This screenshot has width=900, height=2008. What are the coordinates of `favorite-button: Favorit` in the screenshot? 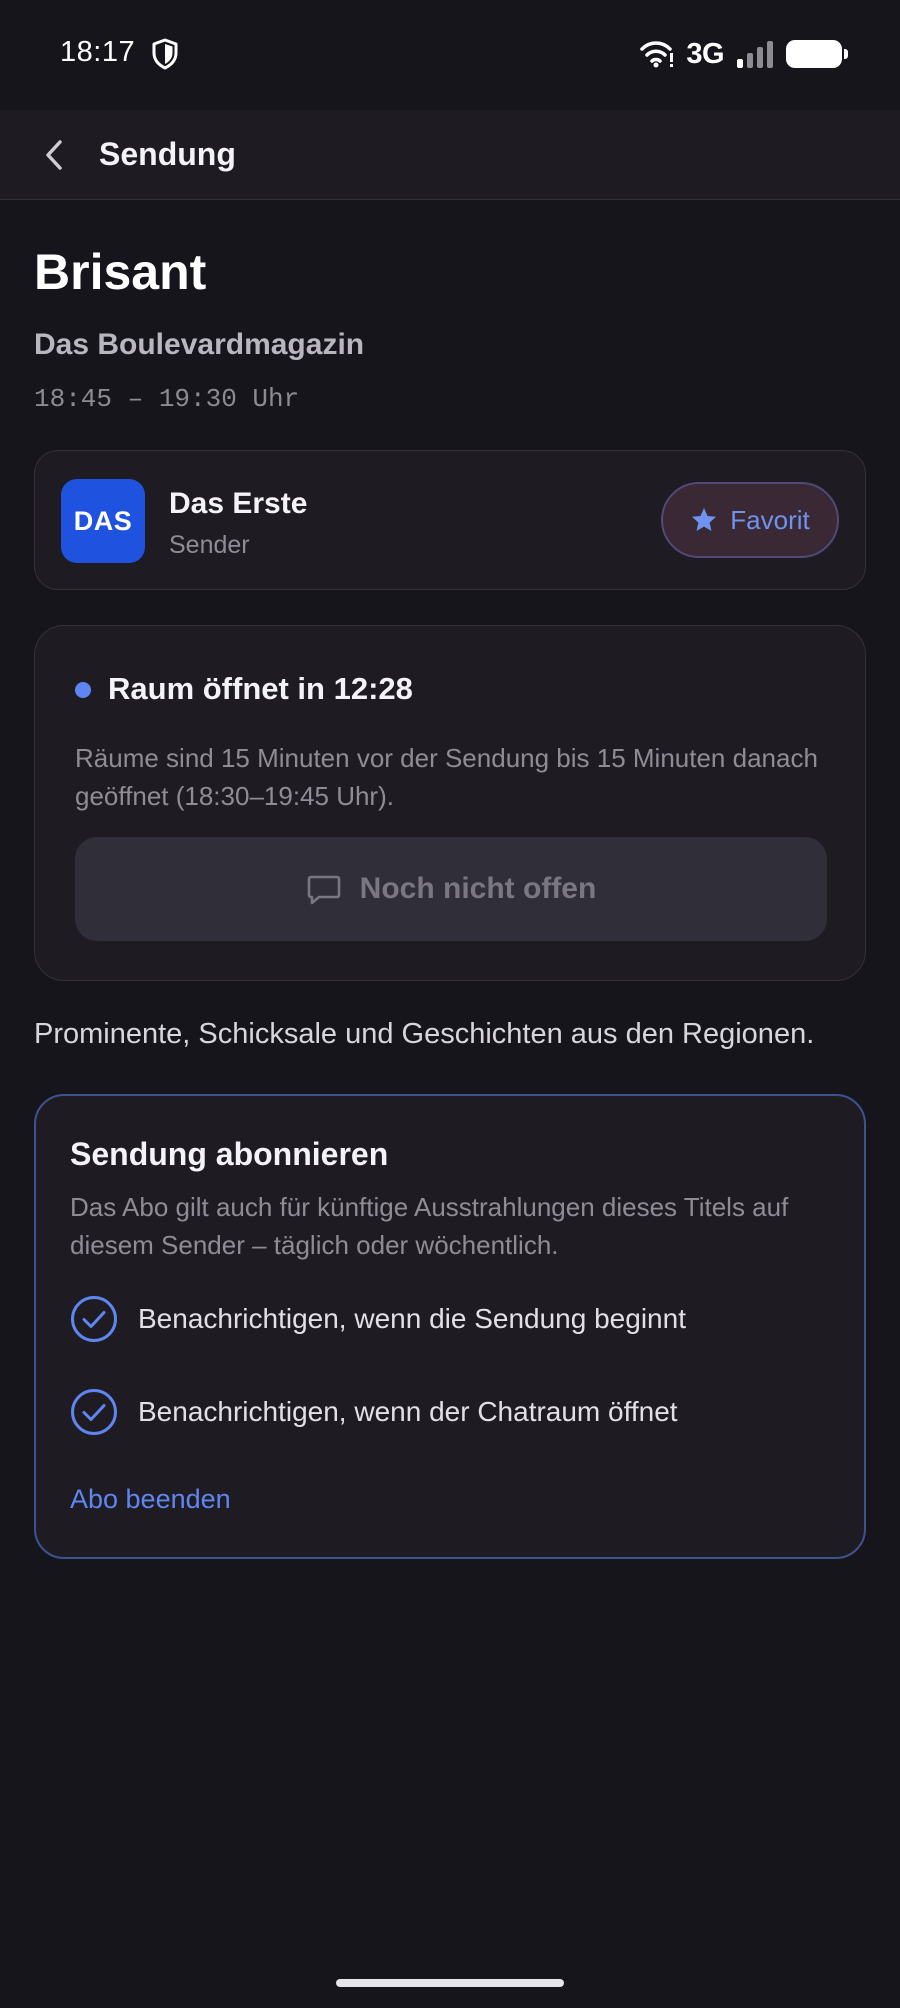 It's located at (750, 520).